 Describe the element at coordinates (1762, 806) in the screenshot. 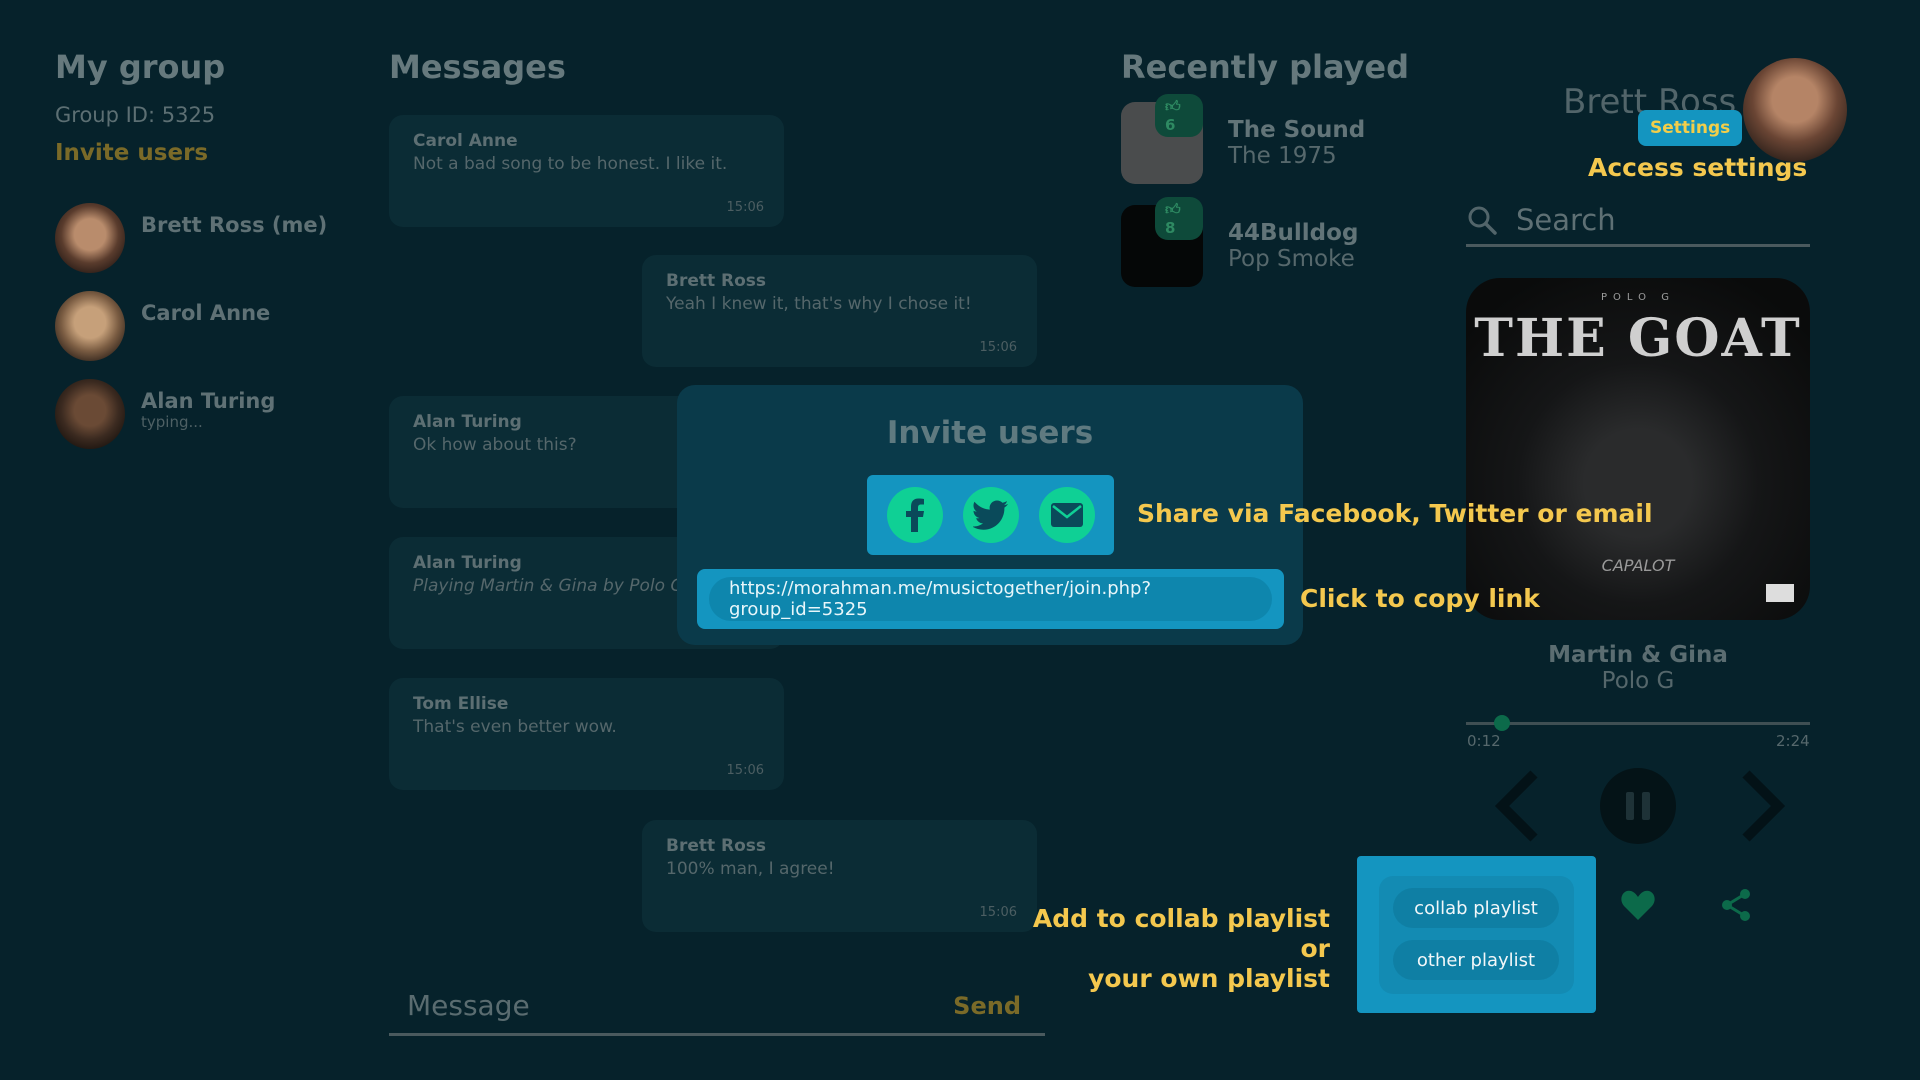

I see `next-button` at that location.